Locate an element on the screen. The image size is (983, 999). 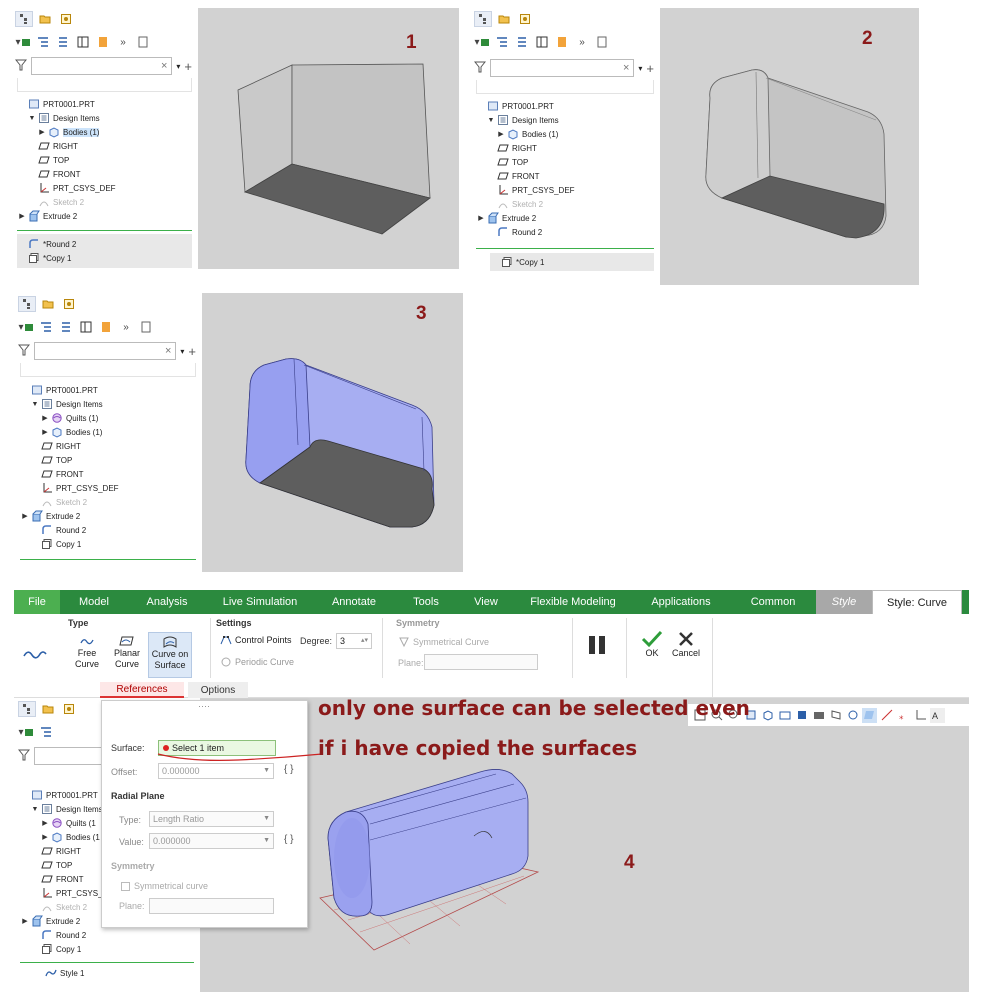
periodic-curve-option: Periodic Curve is located at coordinates (257, 662).